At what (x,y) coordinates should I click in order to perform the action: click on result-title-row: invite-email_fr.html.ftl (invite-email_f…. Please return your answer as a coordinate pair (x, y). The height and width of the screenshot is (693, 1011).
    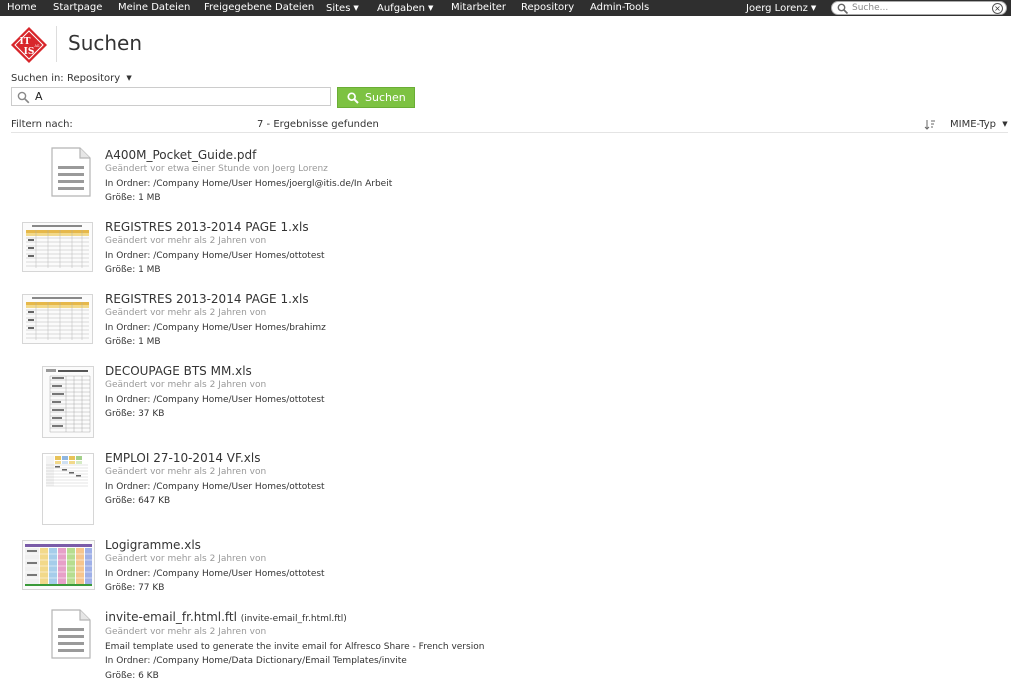
    Looking at the image, I should click on (226, 618).